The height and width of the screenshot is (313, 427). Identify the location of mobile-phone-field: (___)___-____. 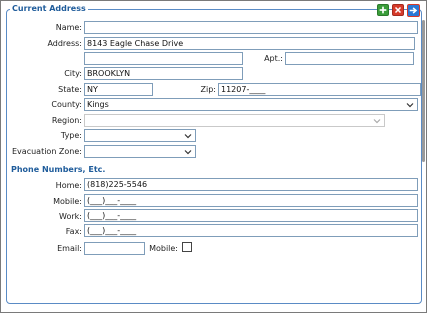
(251, 200).